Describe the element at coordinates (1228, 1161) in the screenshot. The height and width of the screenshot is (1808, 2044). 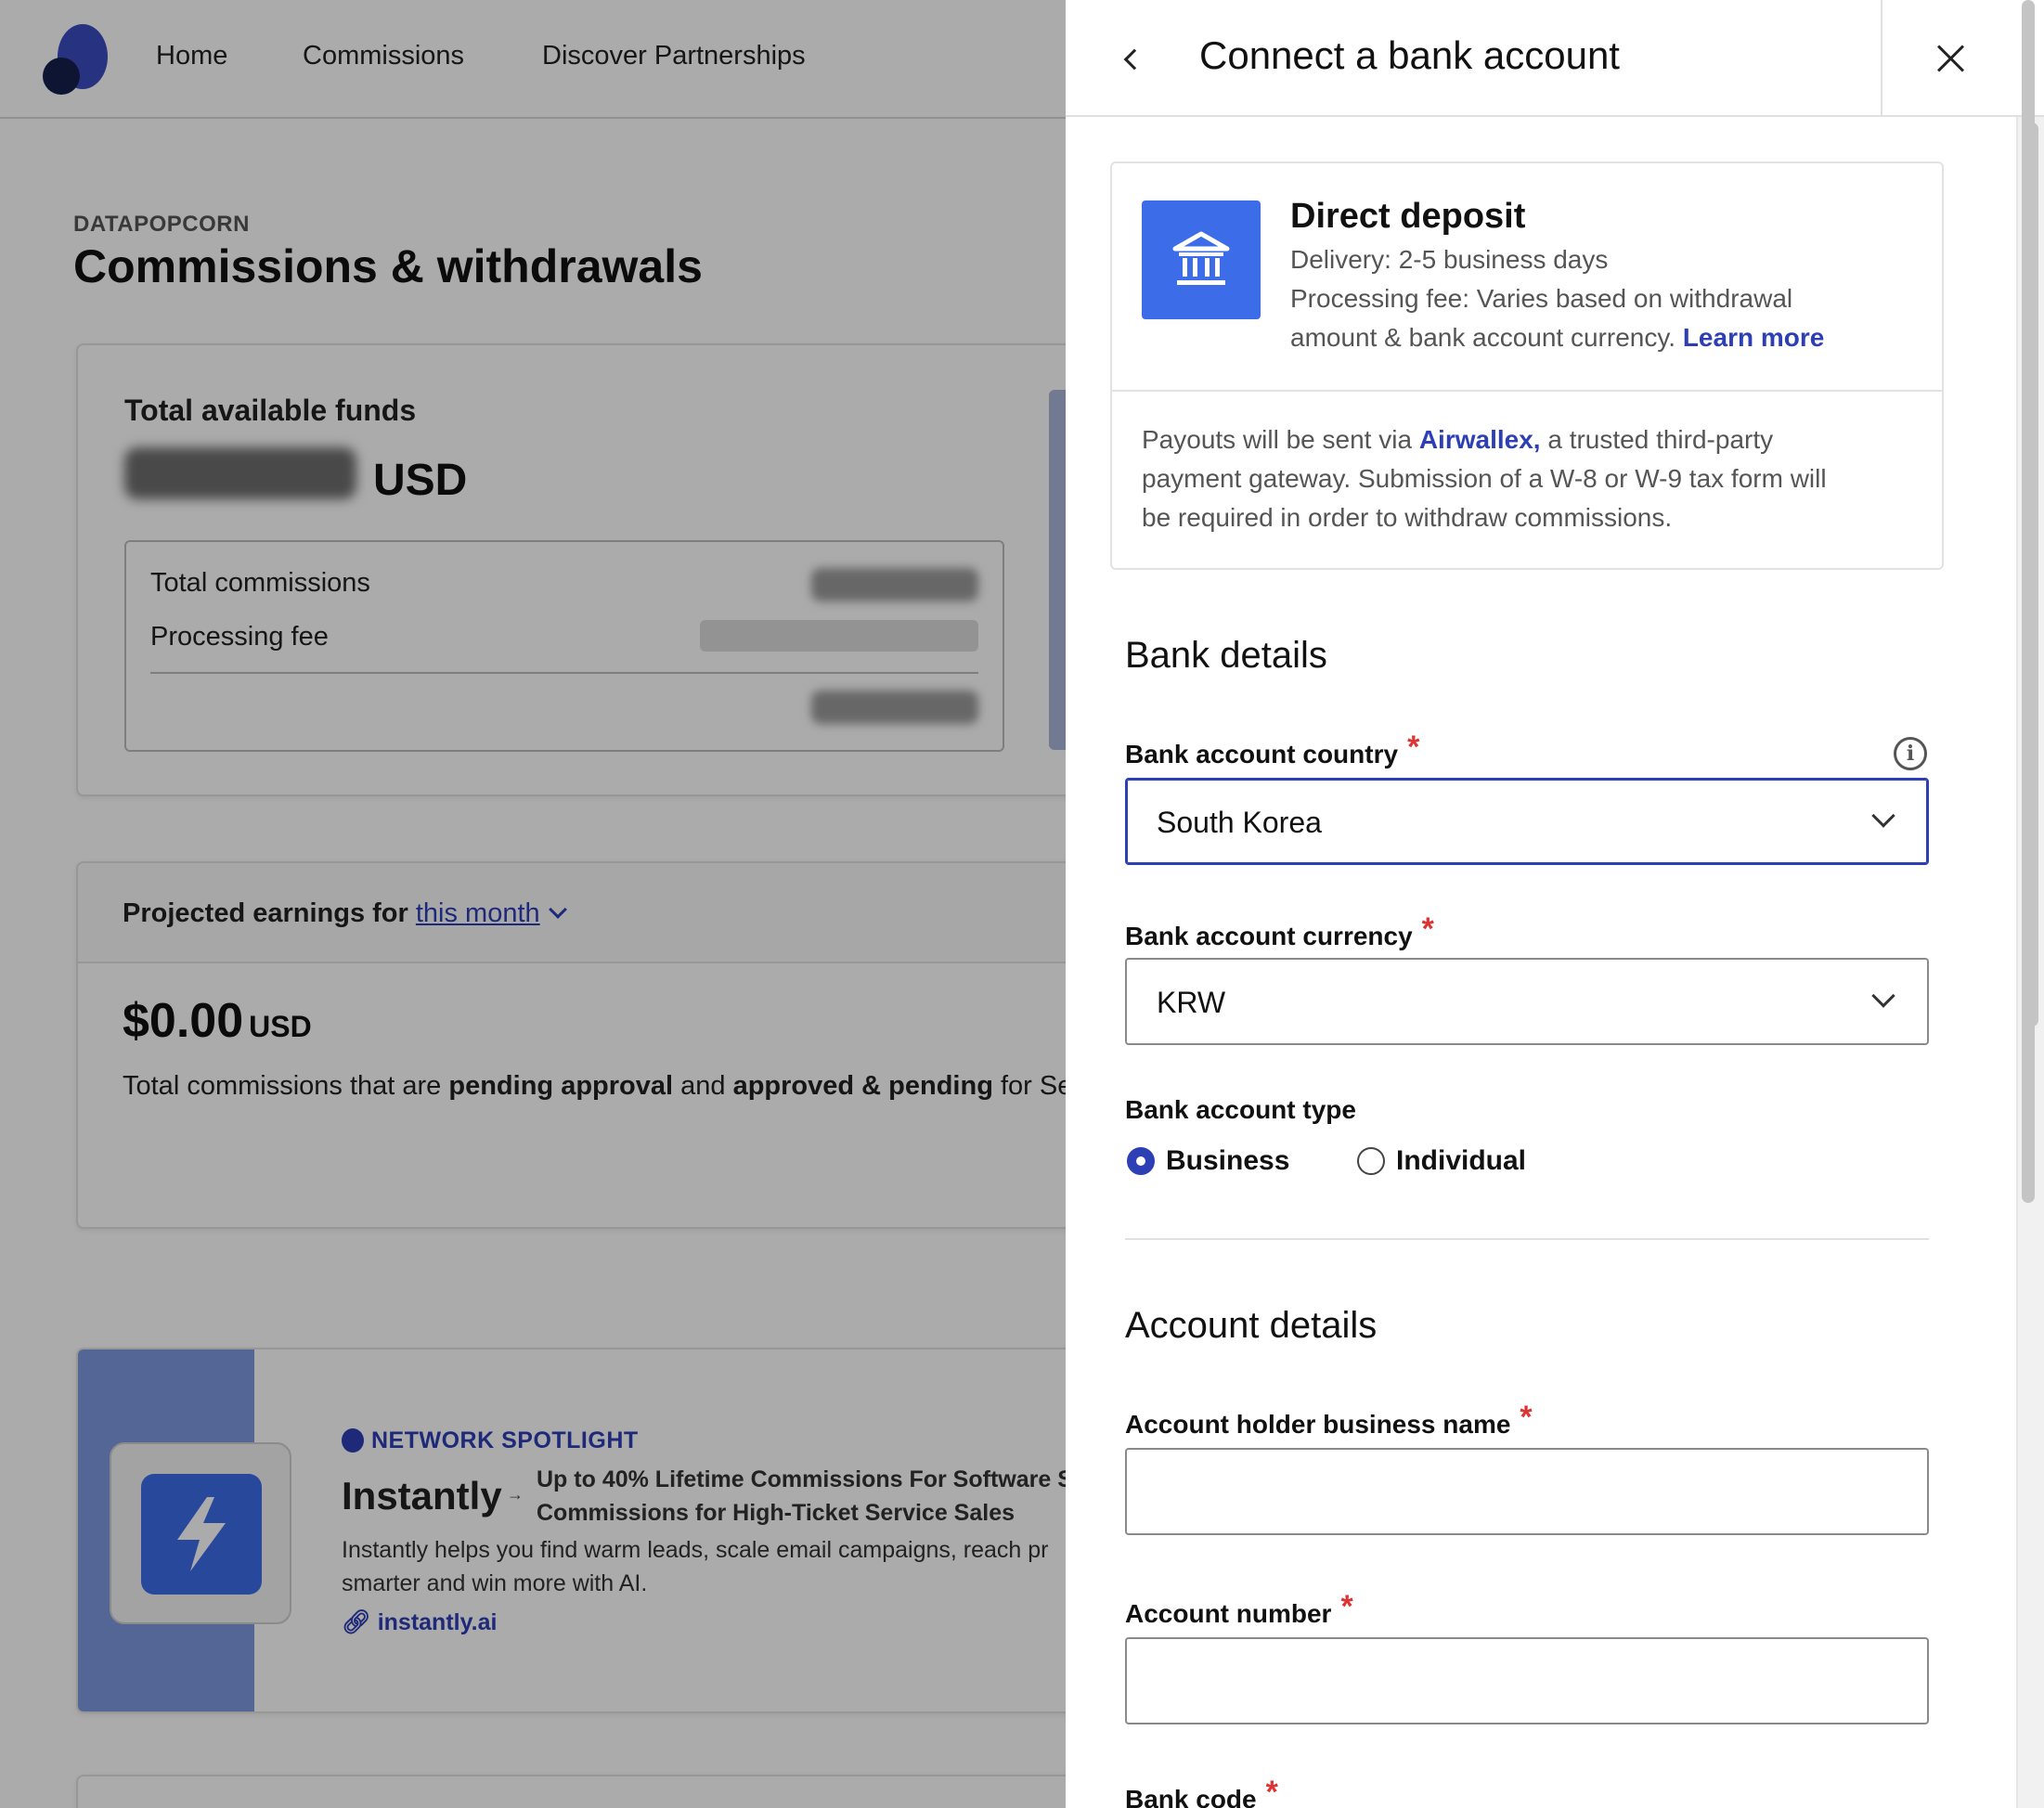
I see `radio-business-label: Business` at that location.